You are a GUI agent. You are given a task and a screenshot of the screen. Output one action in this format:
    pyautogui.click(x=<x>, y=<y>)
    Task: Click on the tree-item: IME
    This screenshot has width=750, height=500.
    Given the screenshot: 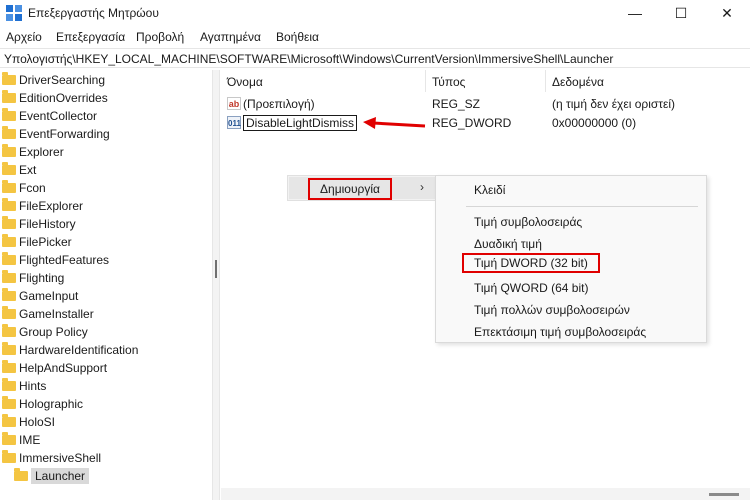 What is the action you would take?
    pyautogui.click(x=100, y=440)
    